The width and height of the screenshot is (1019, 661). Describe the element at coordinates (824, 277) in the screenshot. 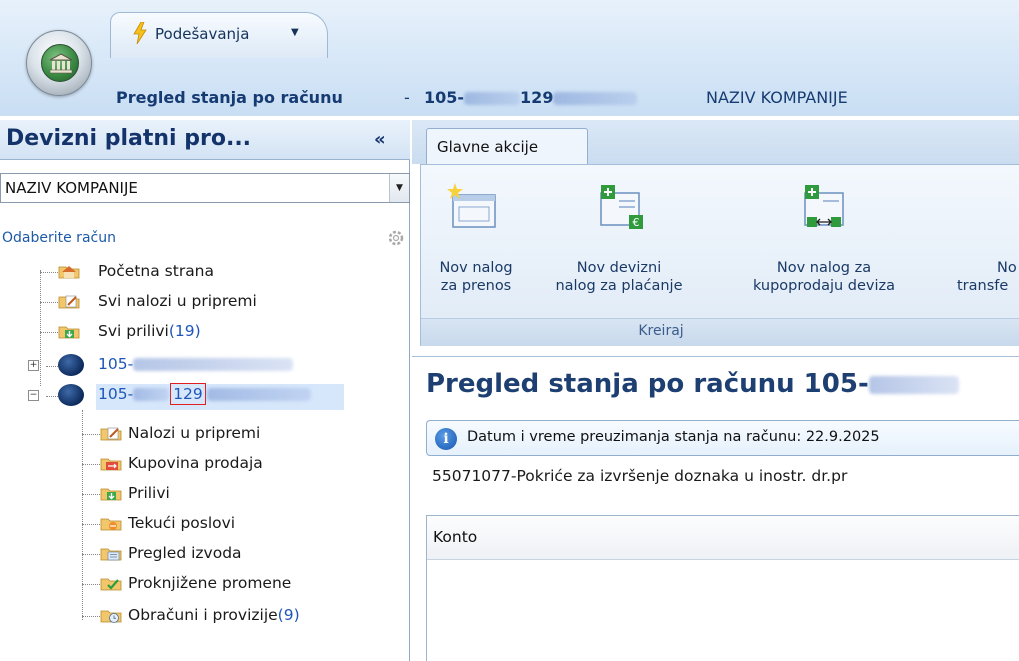

I see `button-label: Nov nalog za kupoprodaju deviza` at that location.